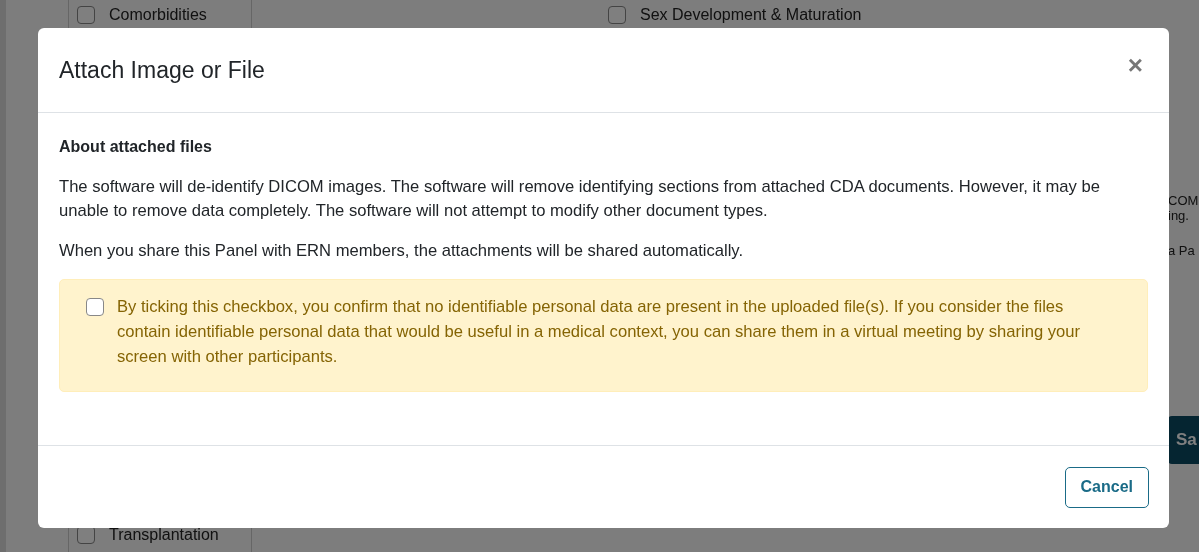  I want to click on paragraph: When you share this Panel with ERN members, the attachments will be shared automatically., so click(402, 251).